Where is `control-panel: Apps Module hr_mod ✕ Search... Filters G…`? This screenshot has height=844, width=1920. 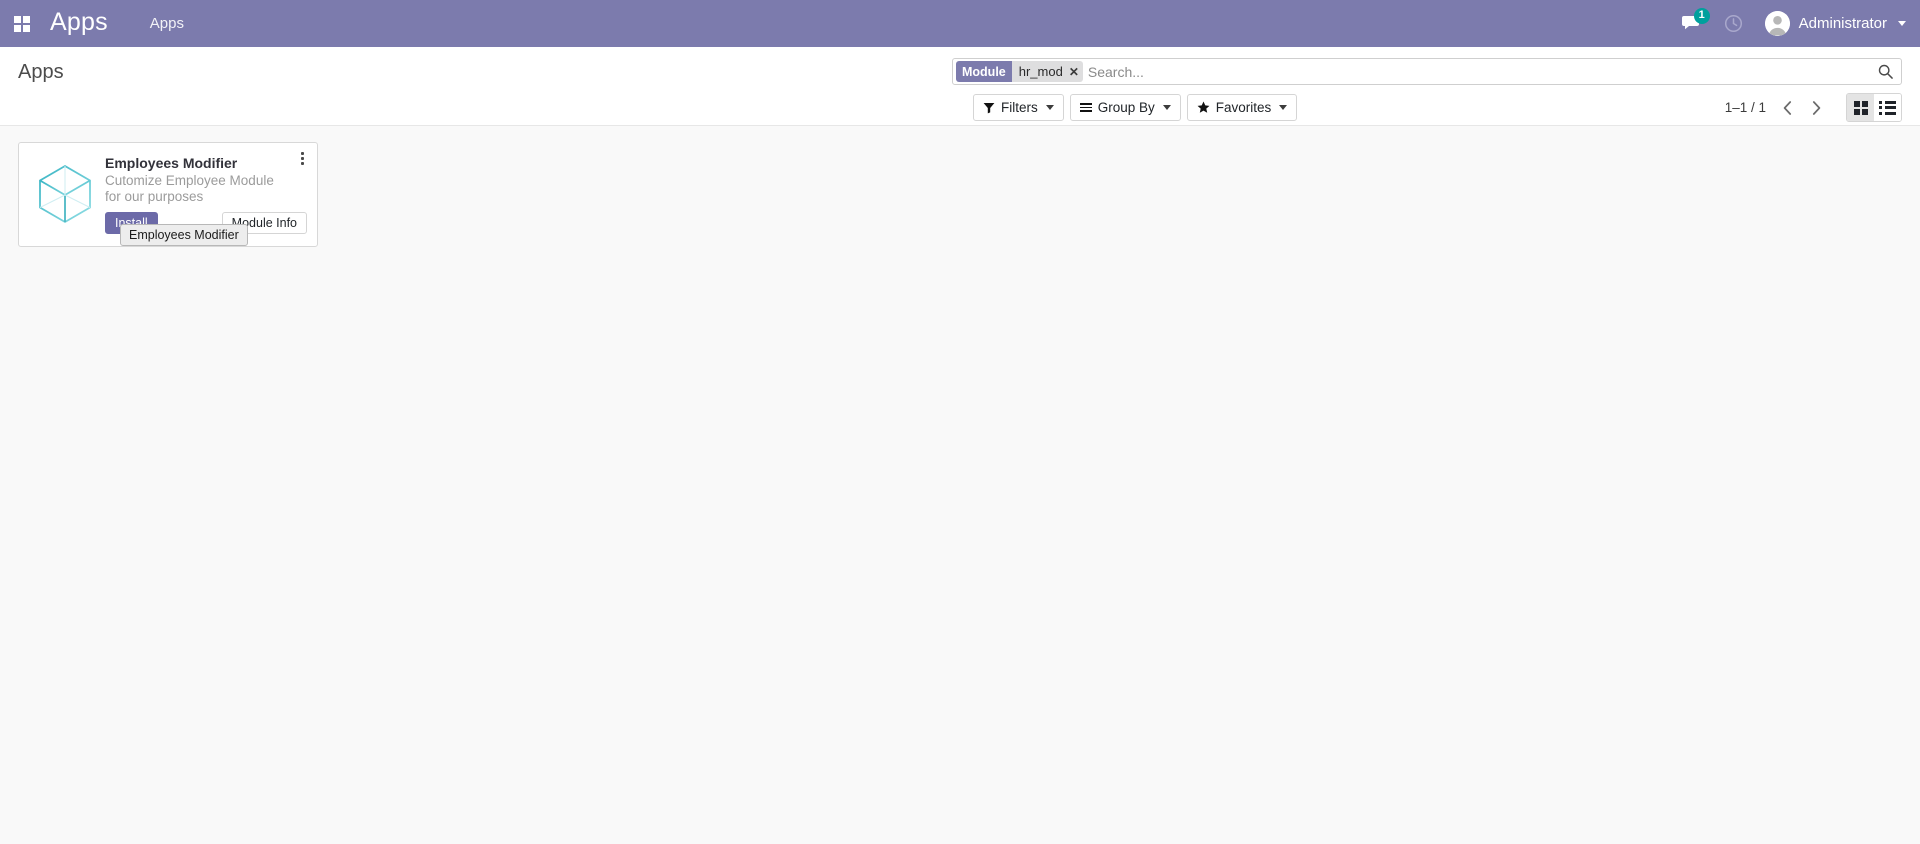
control-panel: Apps Module hr_mod ✕ Search... Filters G… is located at coordinates (960, 86).